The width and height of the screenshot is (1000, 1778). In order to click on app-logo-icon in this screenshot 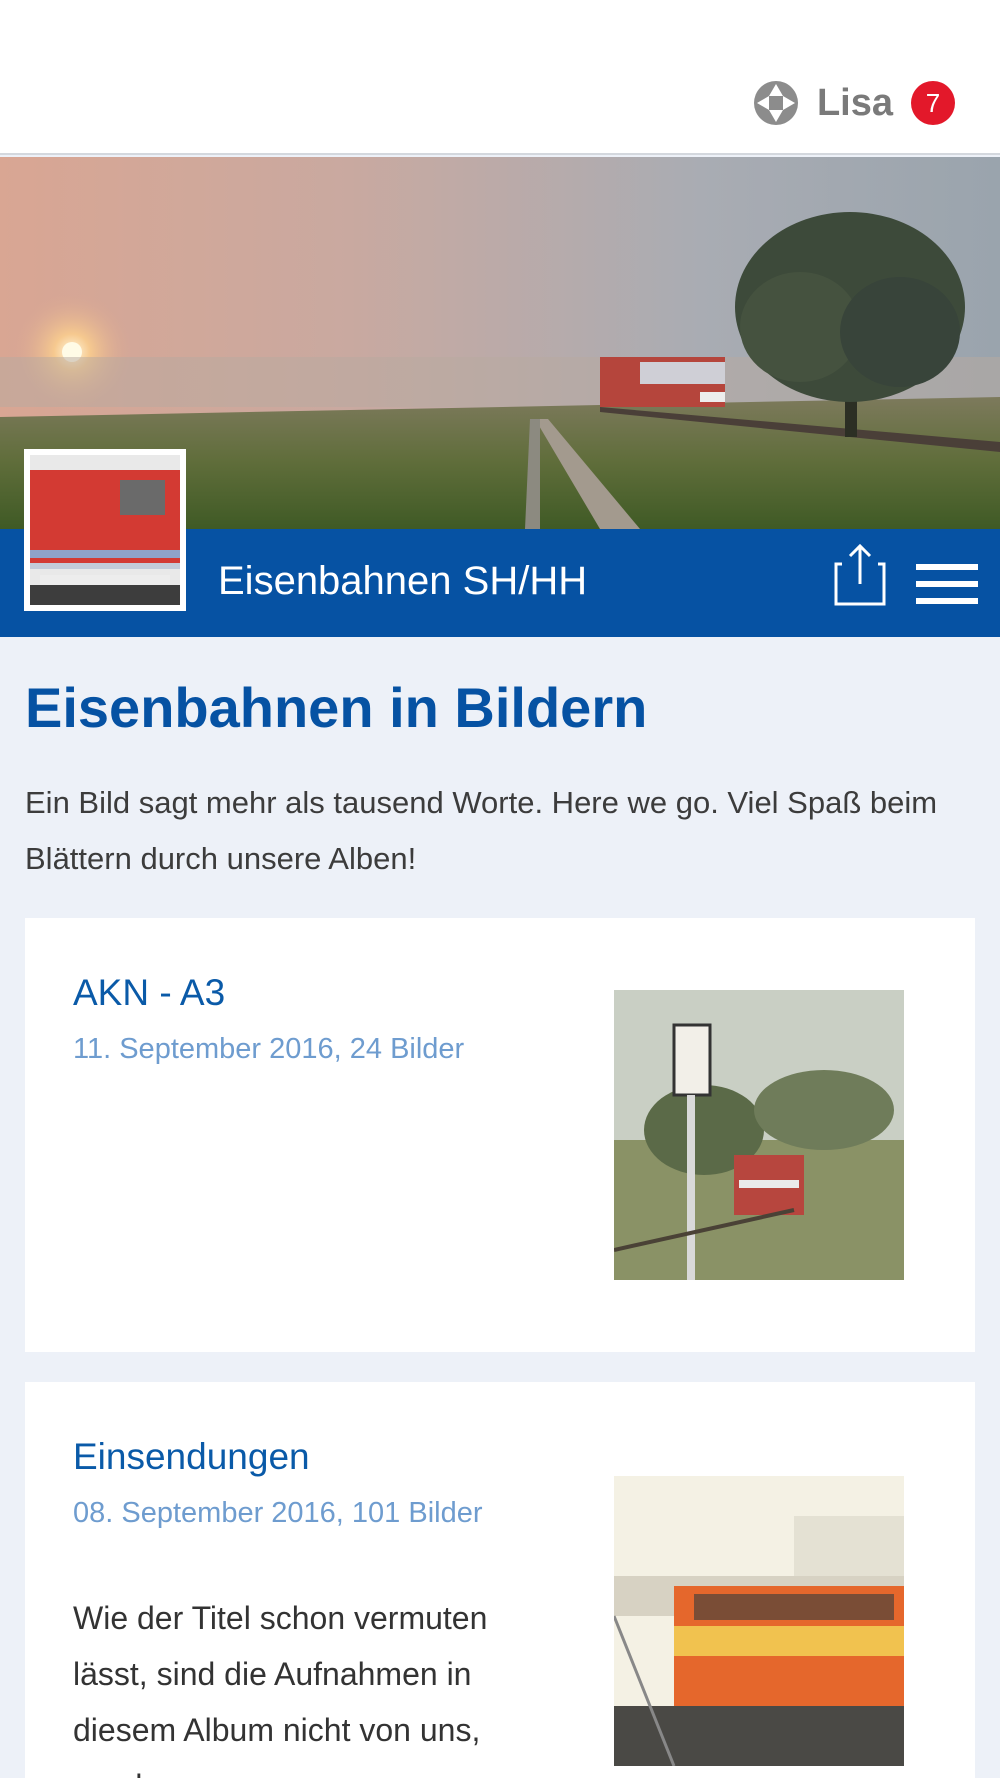, I will do `click(775, 103)`.